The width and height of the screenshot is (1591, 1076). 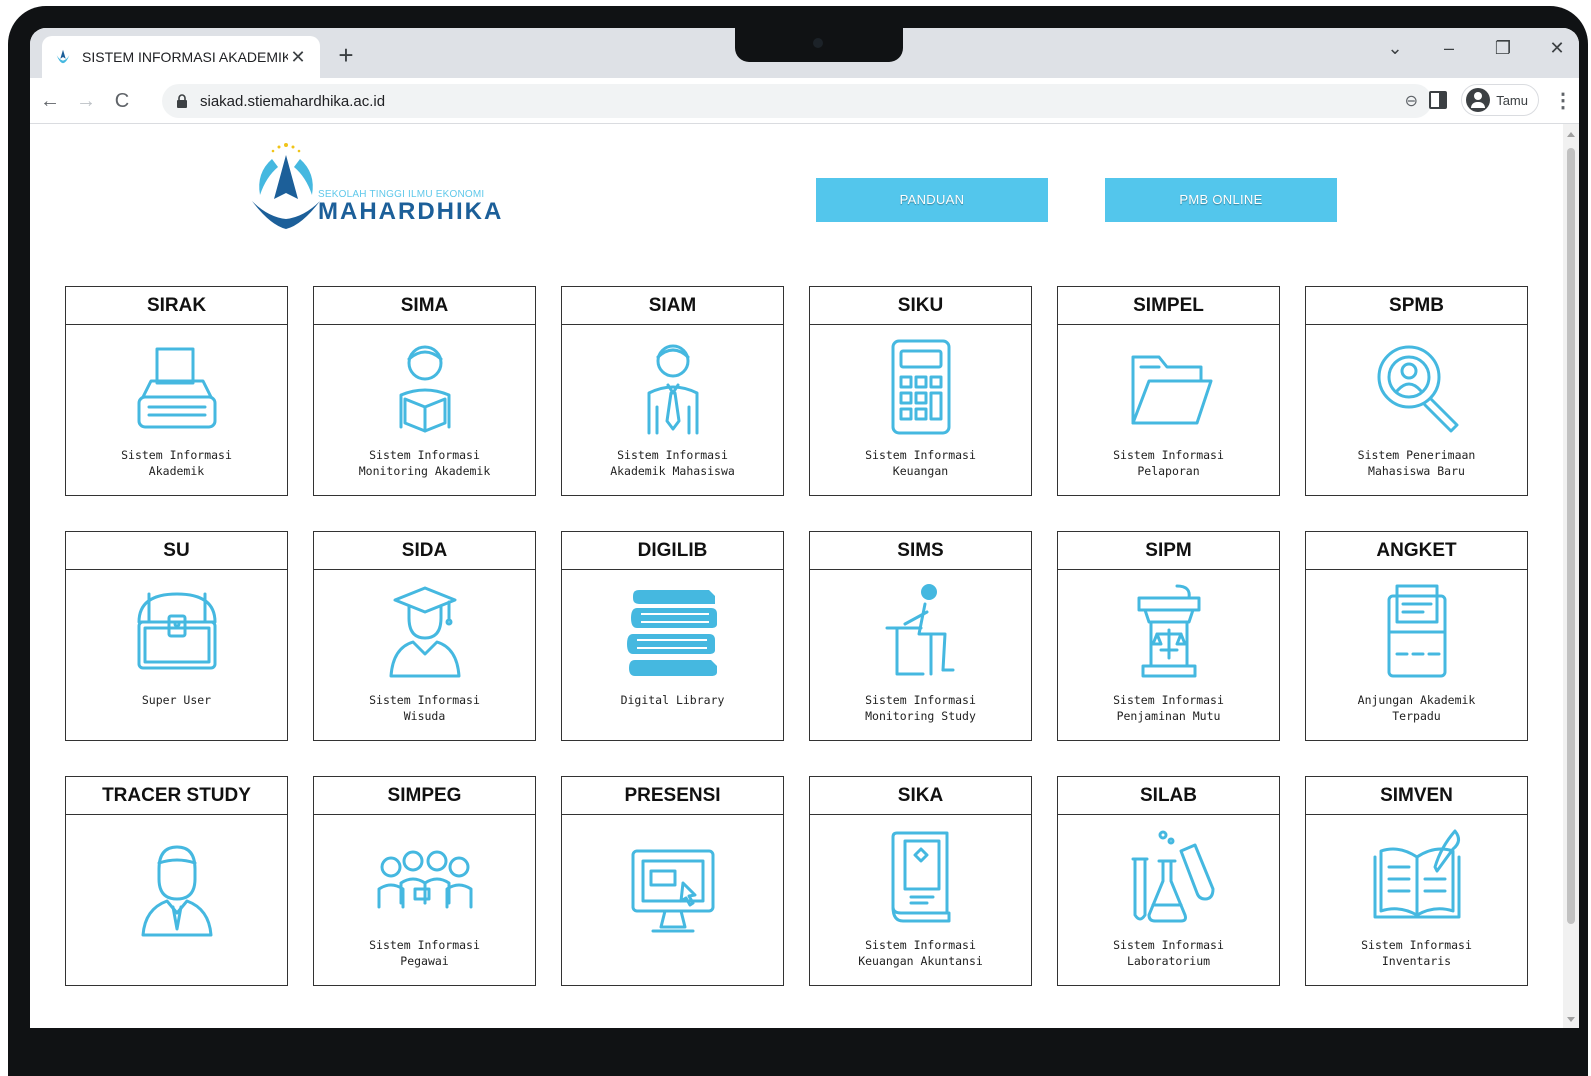 I want to click on module-card-sims: SIMS Sistem Informasi Monitoring Study, so click(x=920, y=636).